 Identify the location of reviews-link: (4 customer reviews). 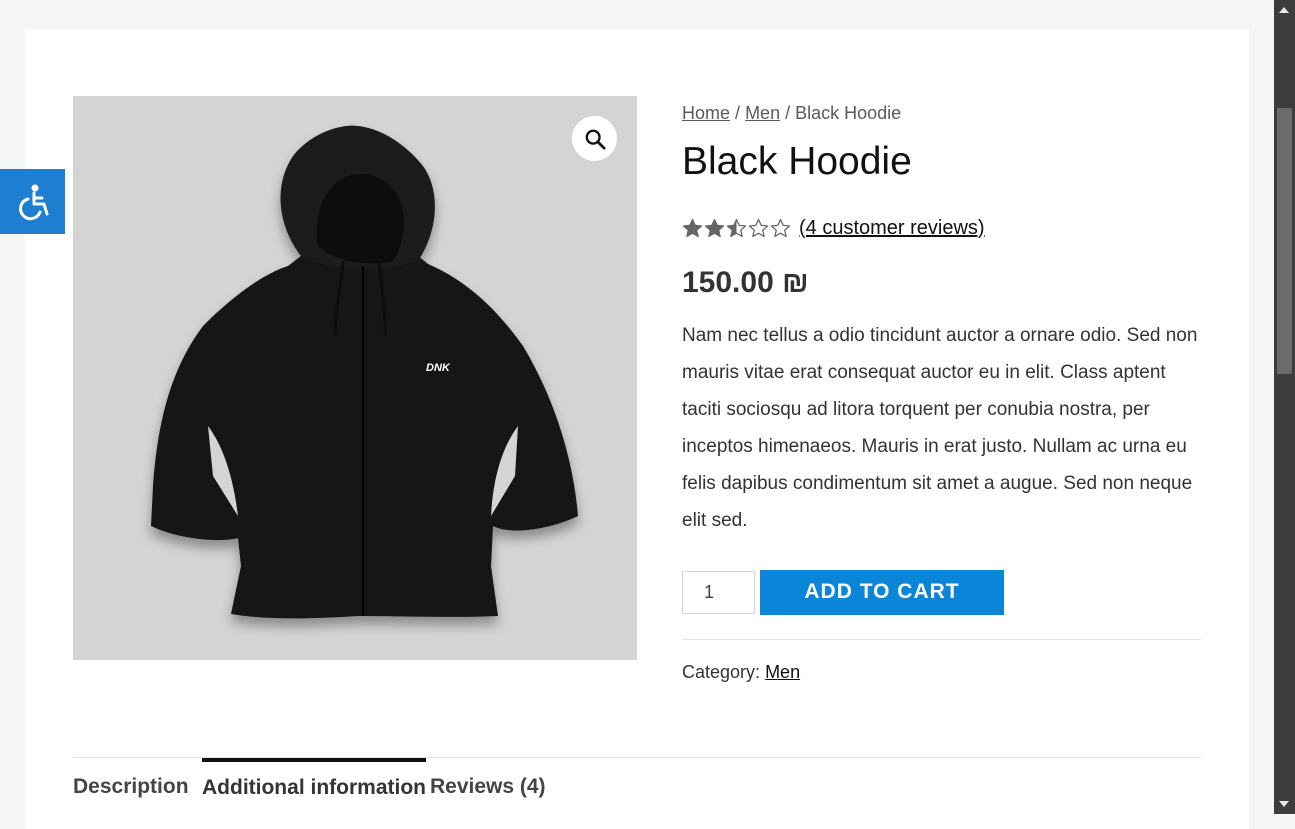
(892, 228).